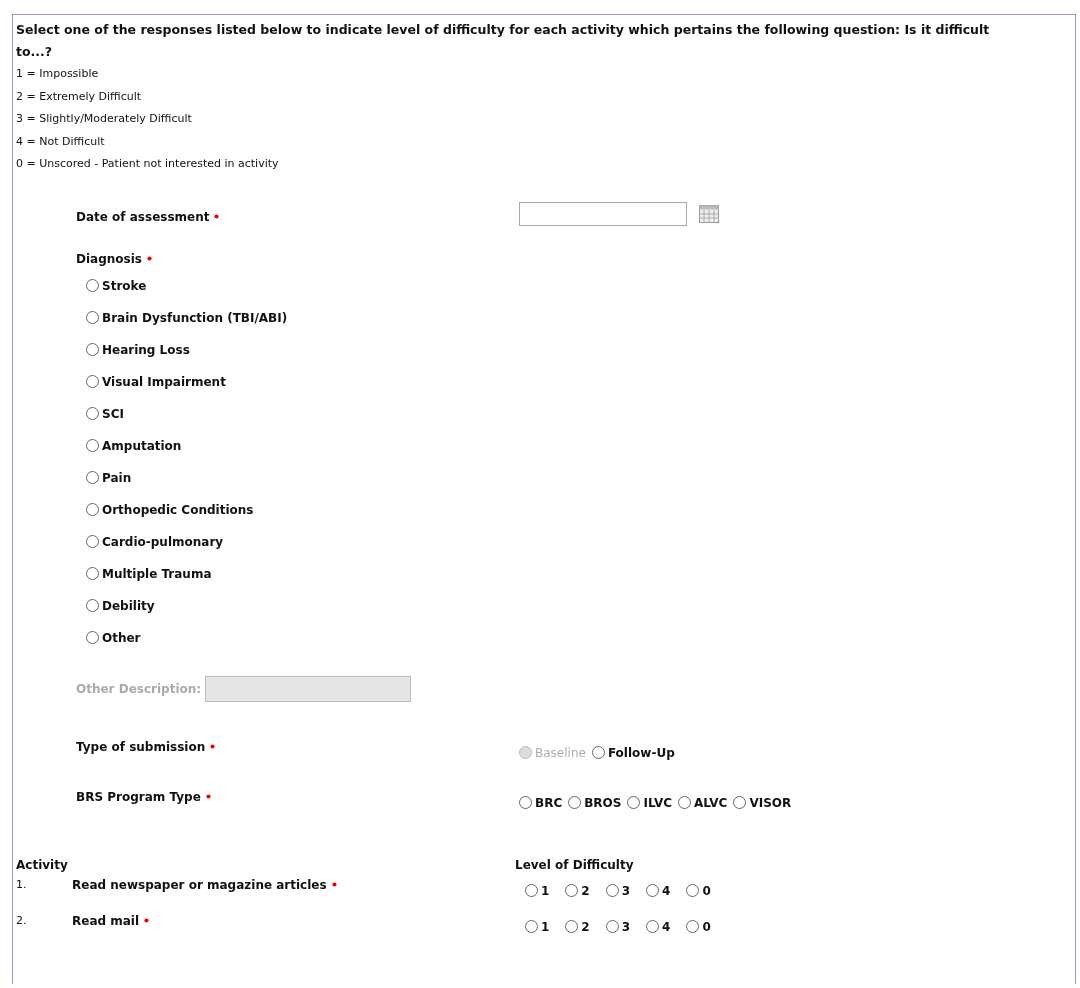  What do you see at coordinates (711, 802) in the screenshot?
I see `radio-label: ALVC` at bounding box center [711, 802].